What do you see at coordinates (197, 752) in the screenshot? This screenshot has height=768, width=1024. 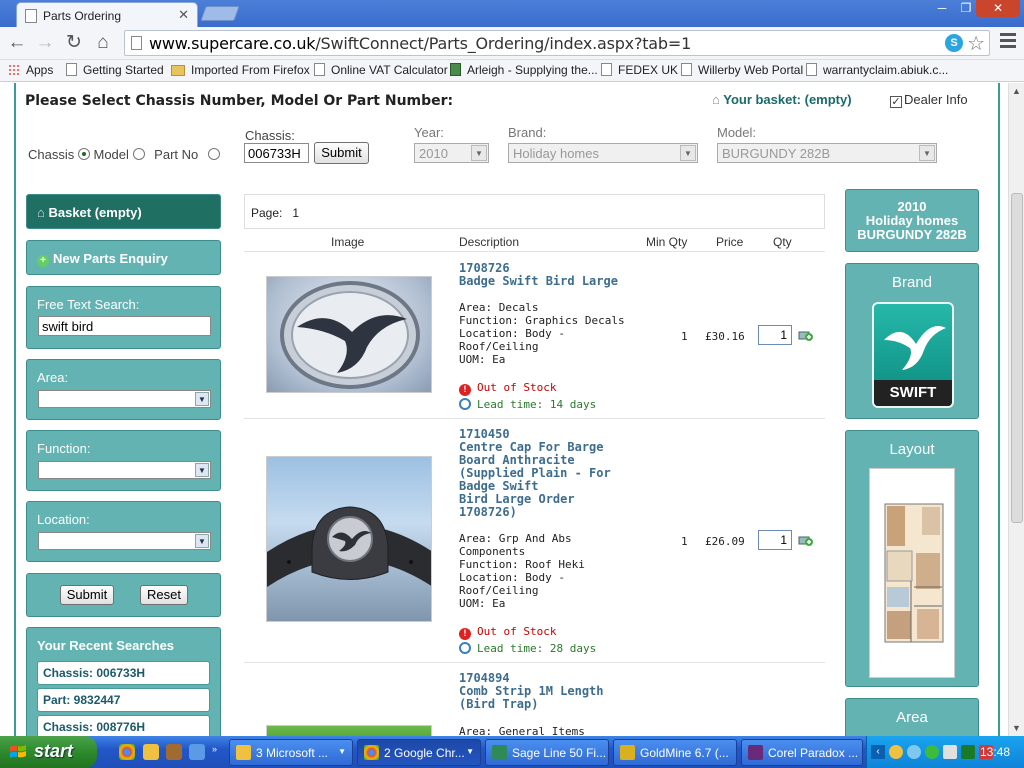 I see `ie-quicklaunch-icon` at bounding box center [197, 752].